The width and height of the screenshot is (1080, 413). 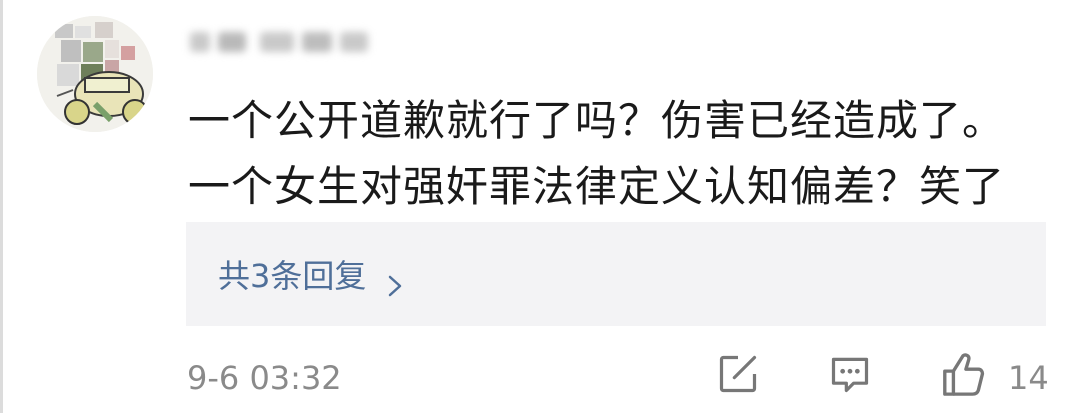 I want to click on thumbs-up-icon, so click(x=964, y=376).